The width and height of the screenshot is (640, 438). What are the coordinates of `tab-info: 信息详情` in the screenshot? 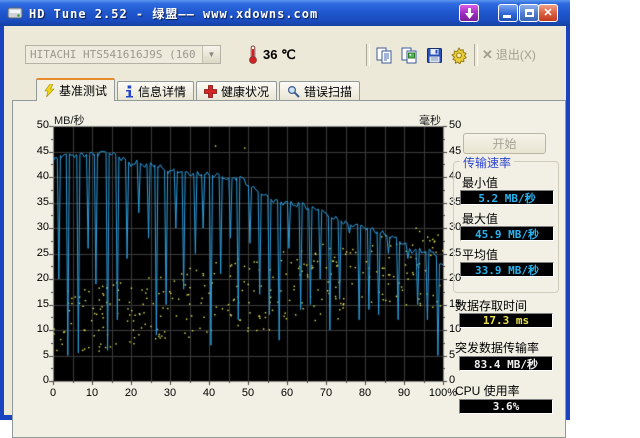 It's located at (156, 91).